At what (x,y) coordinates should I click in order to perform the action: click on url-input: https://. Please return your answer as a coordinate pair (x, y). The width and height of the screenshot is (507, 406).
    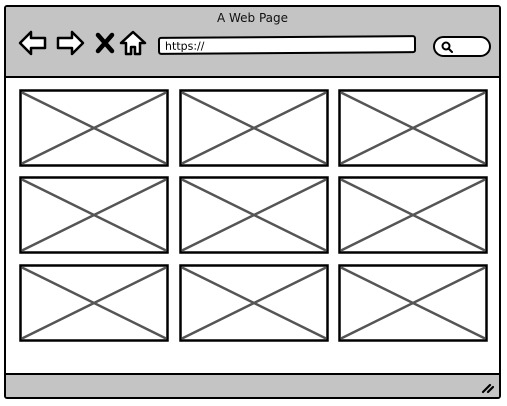
    Looking at the image, I should click on (287, 45).